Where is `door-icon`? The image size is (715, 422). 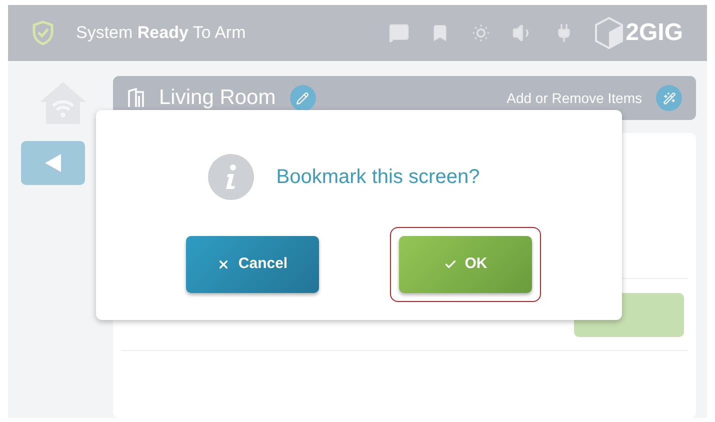 door-icon is located at coordinates (136, 98).